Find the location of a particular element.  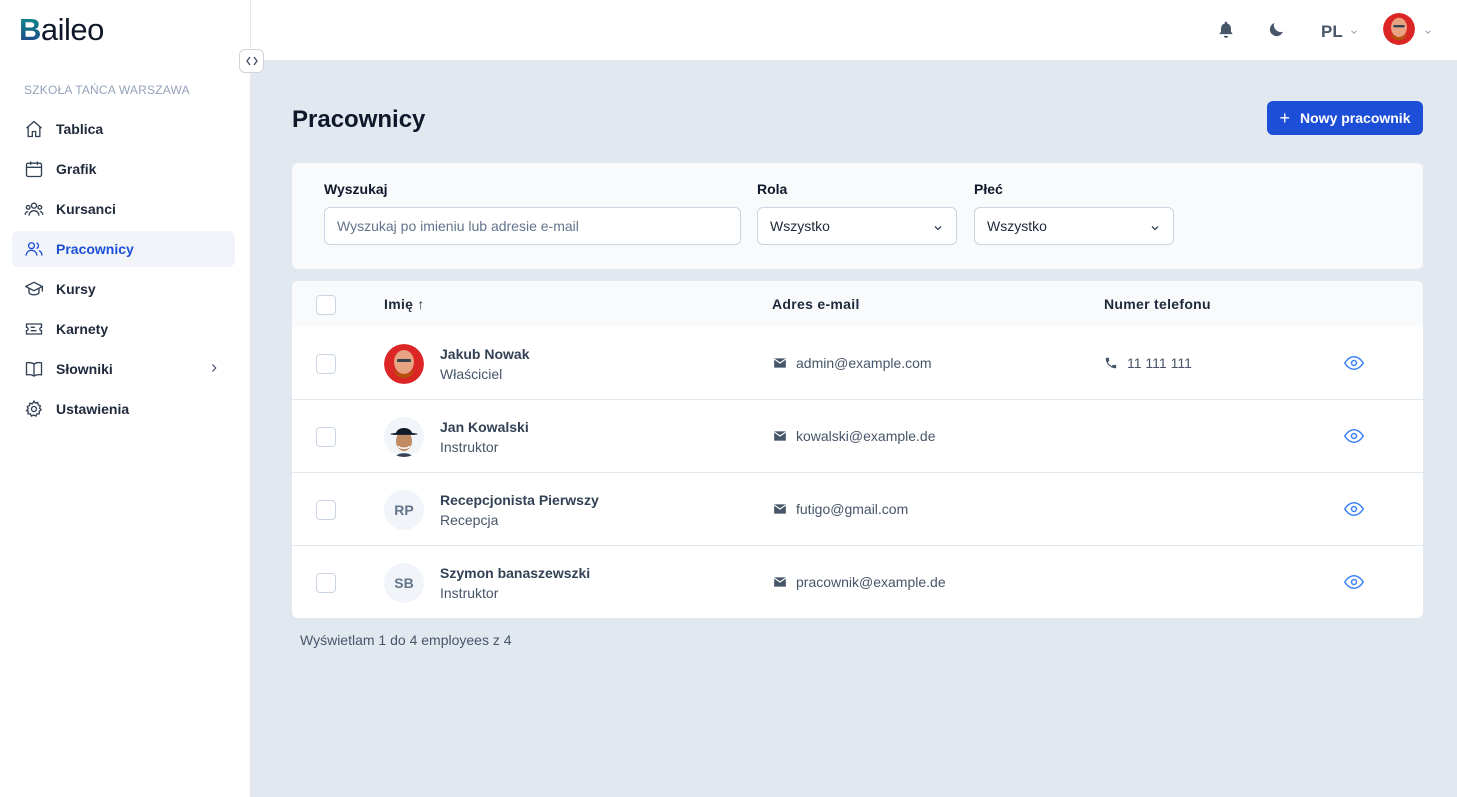

column-header-email: Adres e-mail is located at coordinates (816, 304).